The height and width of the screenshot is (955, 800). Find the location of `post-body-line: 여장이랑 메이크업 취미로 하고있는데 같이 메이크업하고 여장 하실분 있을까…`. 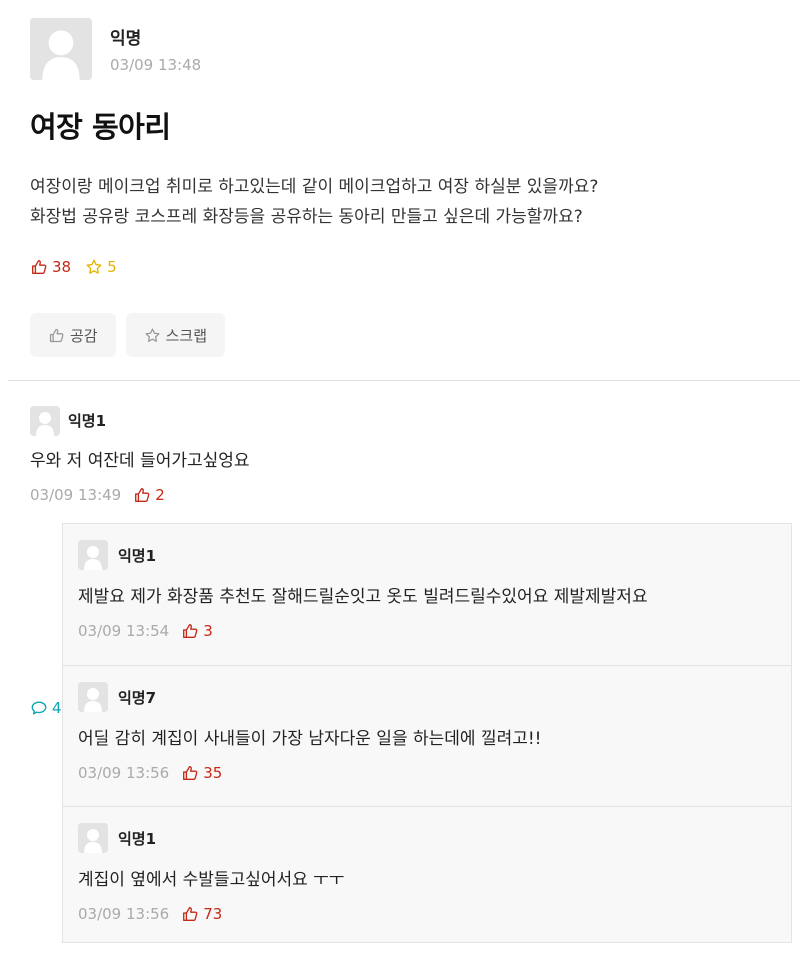

post-body-line: 여장이랑 메이크업 취미로 하고있는데 같이 메이크업하고 여장 하실분 있을까… is located at coordinates (314, 187).